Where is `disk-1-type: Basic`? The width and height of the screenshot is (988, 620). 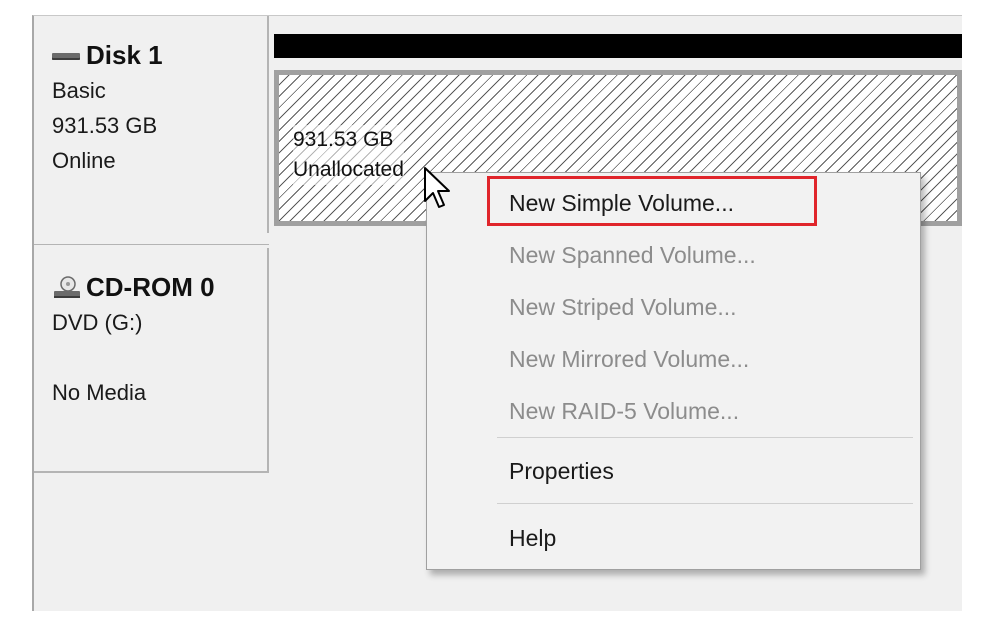 disk-1-type: Basic is located at coordinates (79, 90).